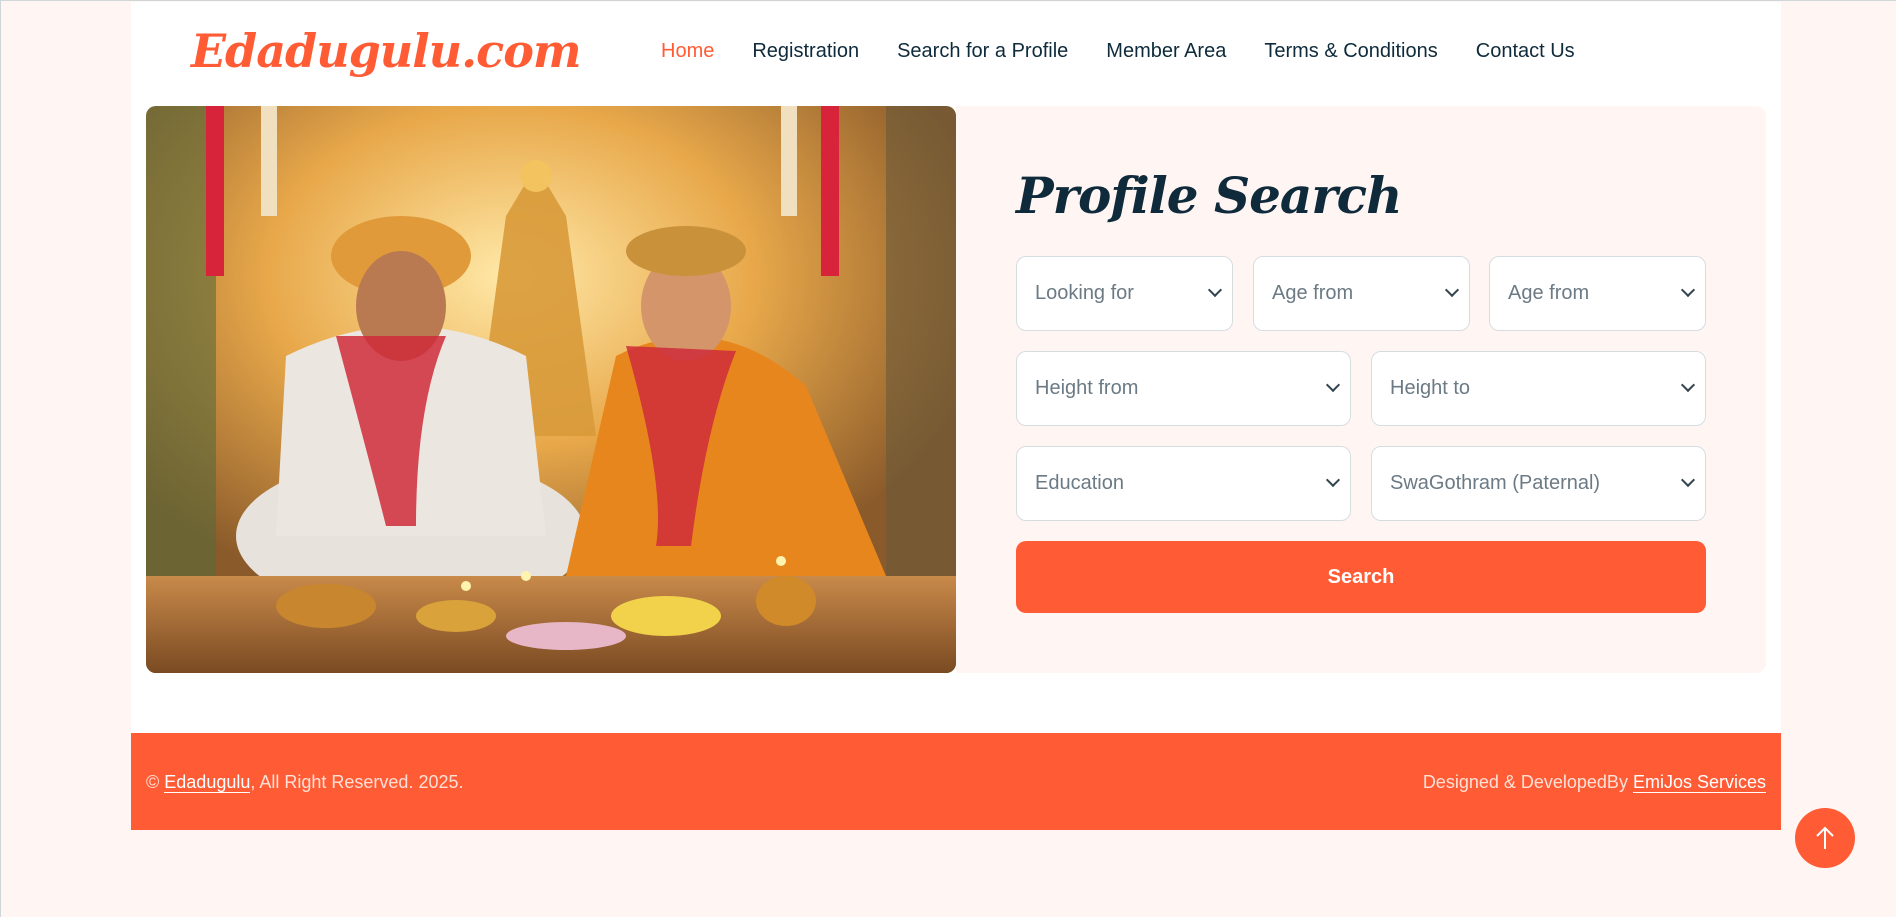 The width and height of the screenshot is (1896, 917). What do you see at coordinates (687, 51) in the screenshot?
I see `nav-home: Home` at bounding box center [687, 51].